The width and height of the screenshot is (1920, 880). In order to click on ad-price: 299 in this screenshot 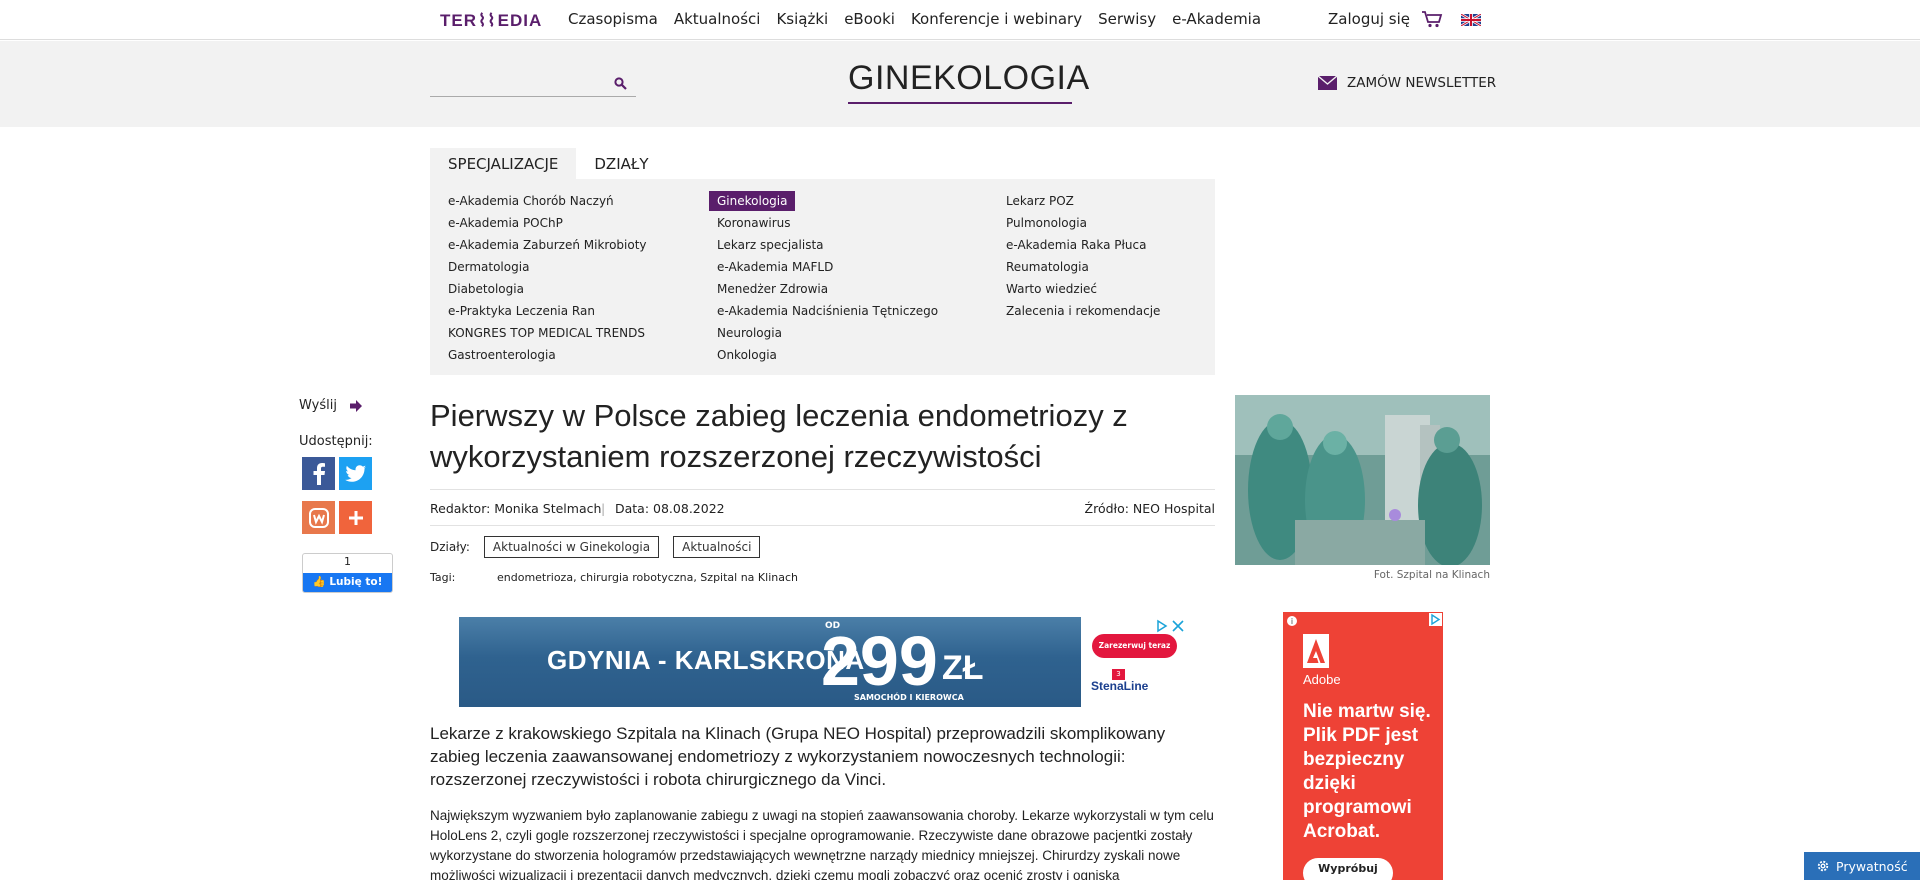, I will do `click(879, 661)`.